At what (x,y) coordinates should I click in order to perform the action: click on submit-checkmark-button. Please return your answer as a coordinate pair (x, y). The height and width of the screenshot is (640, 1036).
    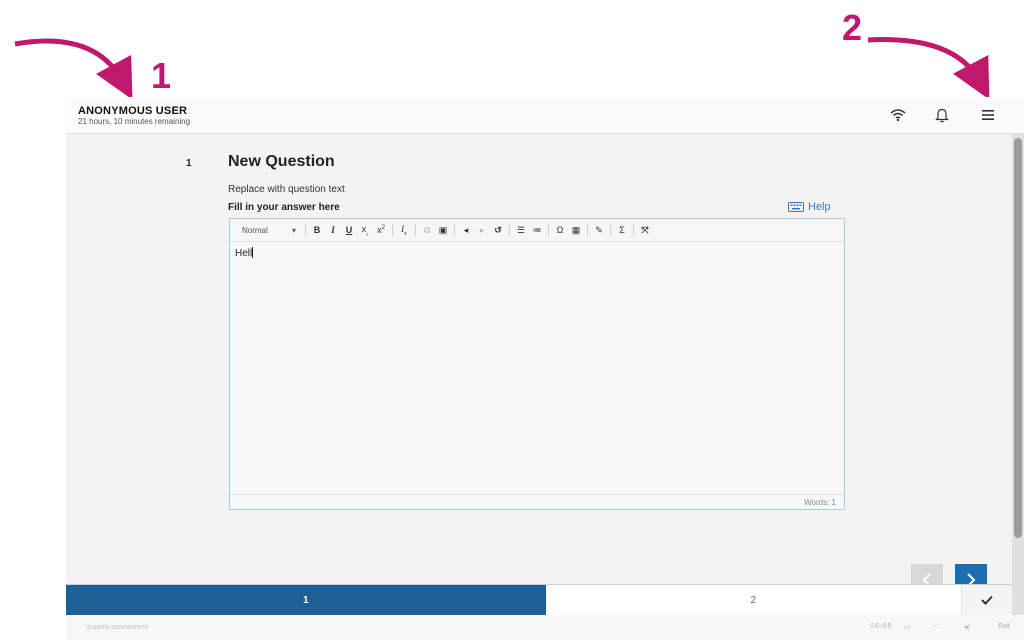
    Looking at the image, I should click on (987, 600).